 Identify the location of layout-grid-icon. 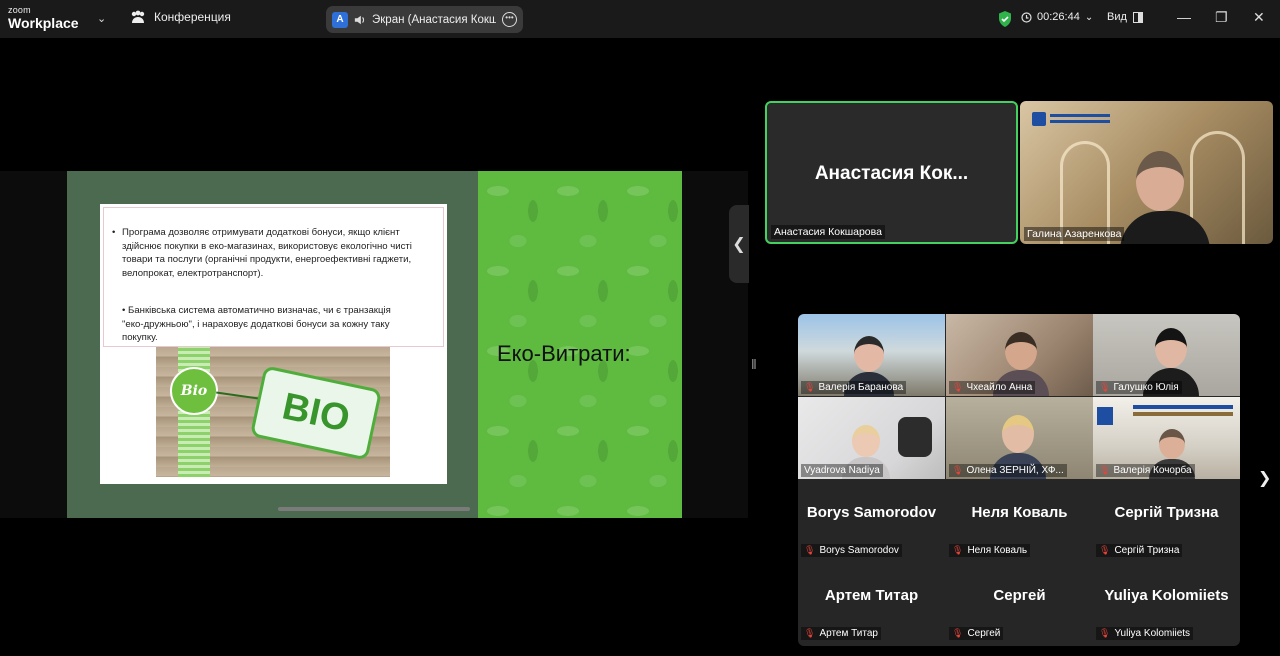
(1137, 17).